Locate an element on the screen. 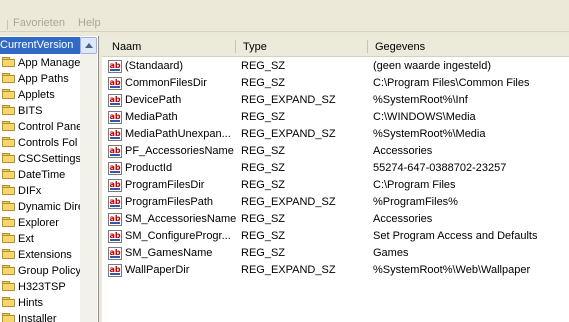 Image resolution: width=569 pixels, height=322 pixels. column-header-data: Gegevens is located at coordinates (469, 46).